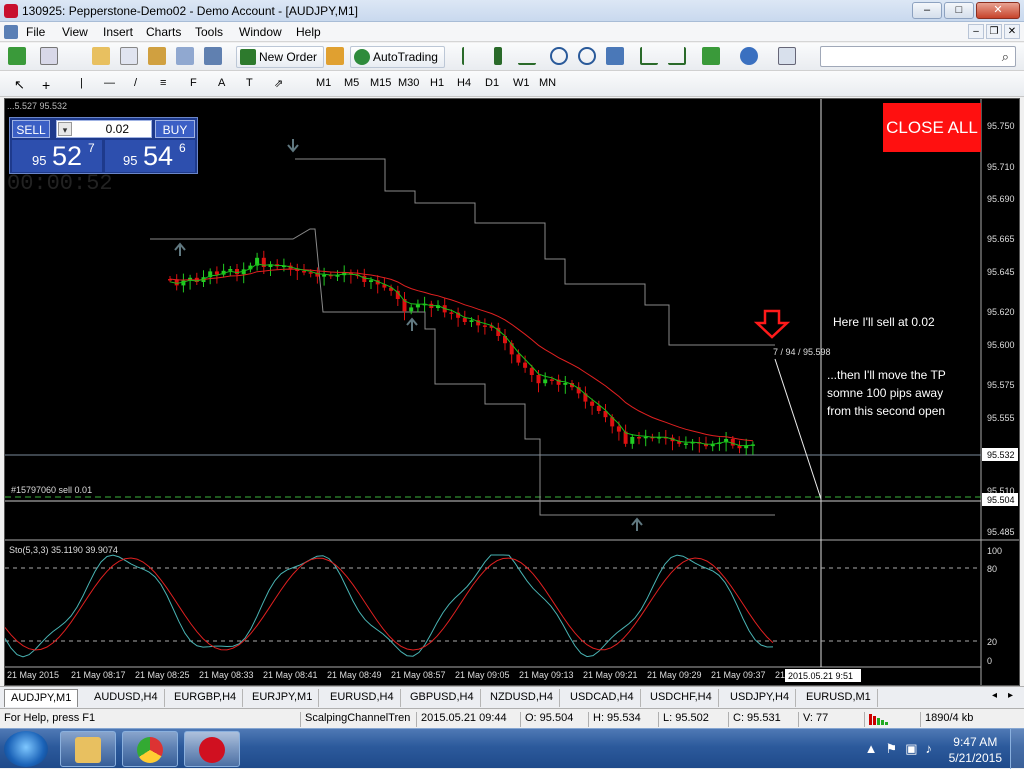 The height and width of the screenshot is (769, 1024). What do you see at coordinates (17, 57) in the screenshot?
I see `new-chart-icon` at bounding box center [17, 57].